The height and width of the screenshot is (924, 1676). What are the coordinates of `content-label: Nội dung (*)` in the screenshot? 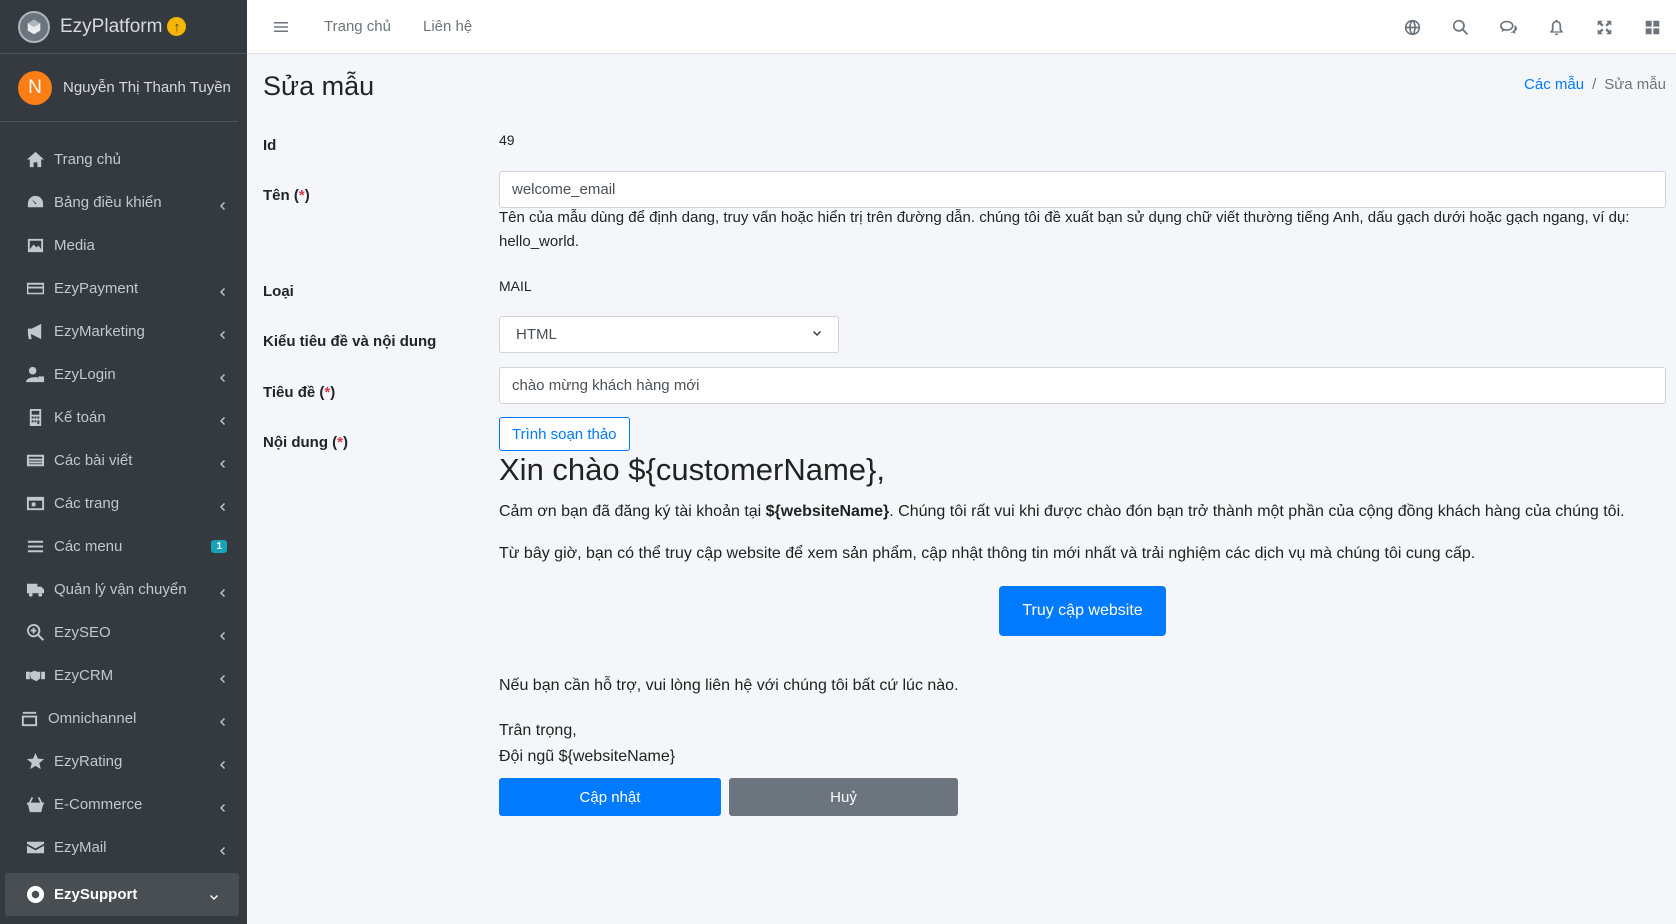 It's located at (305, 442).